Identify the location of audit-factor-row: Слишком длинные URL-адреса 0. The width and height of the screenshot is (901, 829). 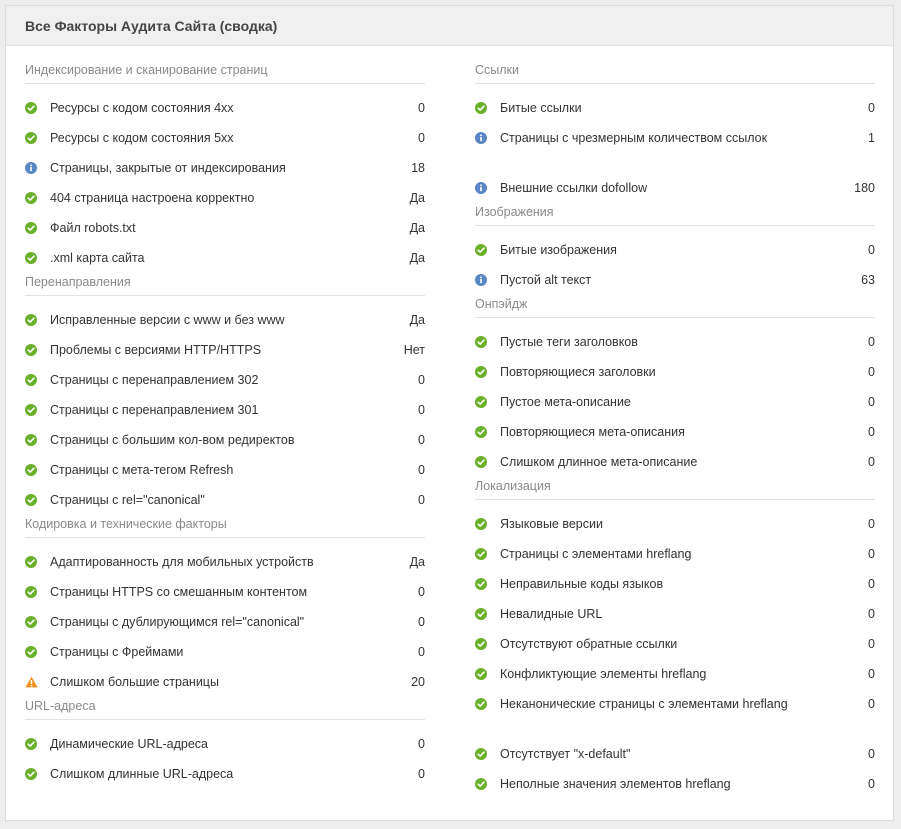
(225, 774).